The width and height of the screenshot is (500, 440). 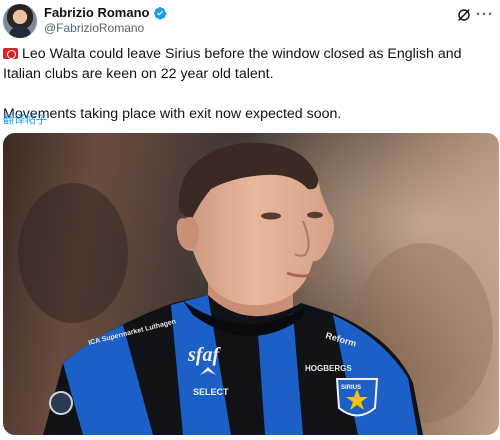 I want to click on display-name: Fabrizio Romano, so click(x=96, y=12).